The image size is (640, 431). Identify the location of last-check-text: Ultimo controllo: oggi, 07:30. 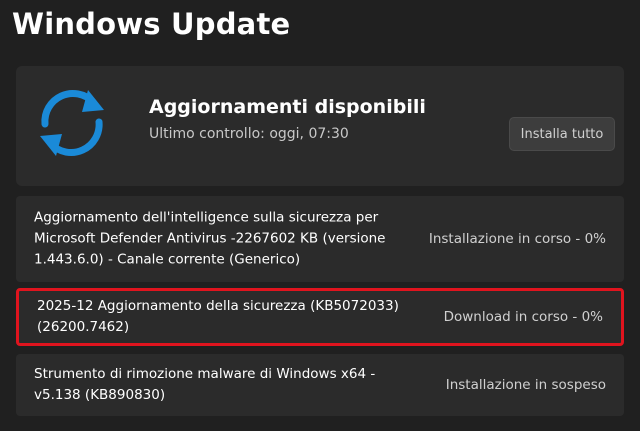
(249, 134).